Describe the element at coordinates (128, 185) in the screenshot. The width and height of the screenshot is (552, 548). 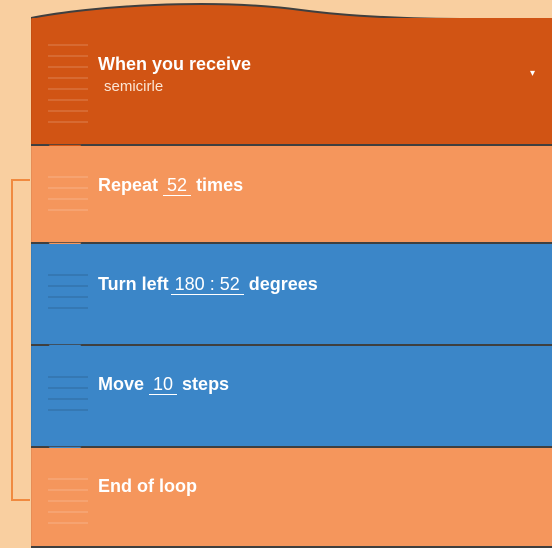
I see `repeat-prefix: Repeat` at that location.